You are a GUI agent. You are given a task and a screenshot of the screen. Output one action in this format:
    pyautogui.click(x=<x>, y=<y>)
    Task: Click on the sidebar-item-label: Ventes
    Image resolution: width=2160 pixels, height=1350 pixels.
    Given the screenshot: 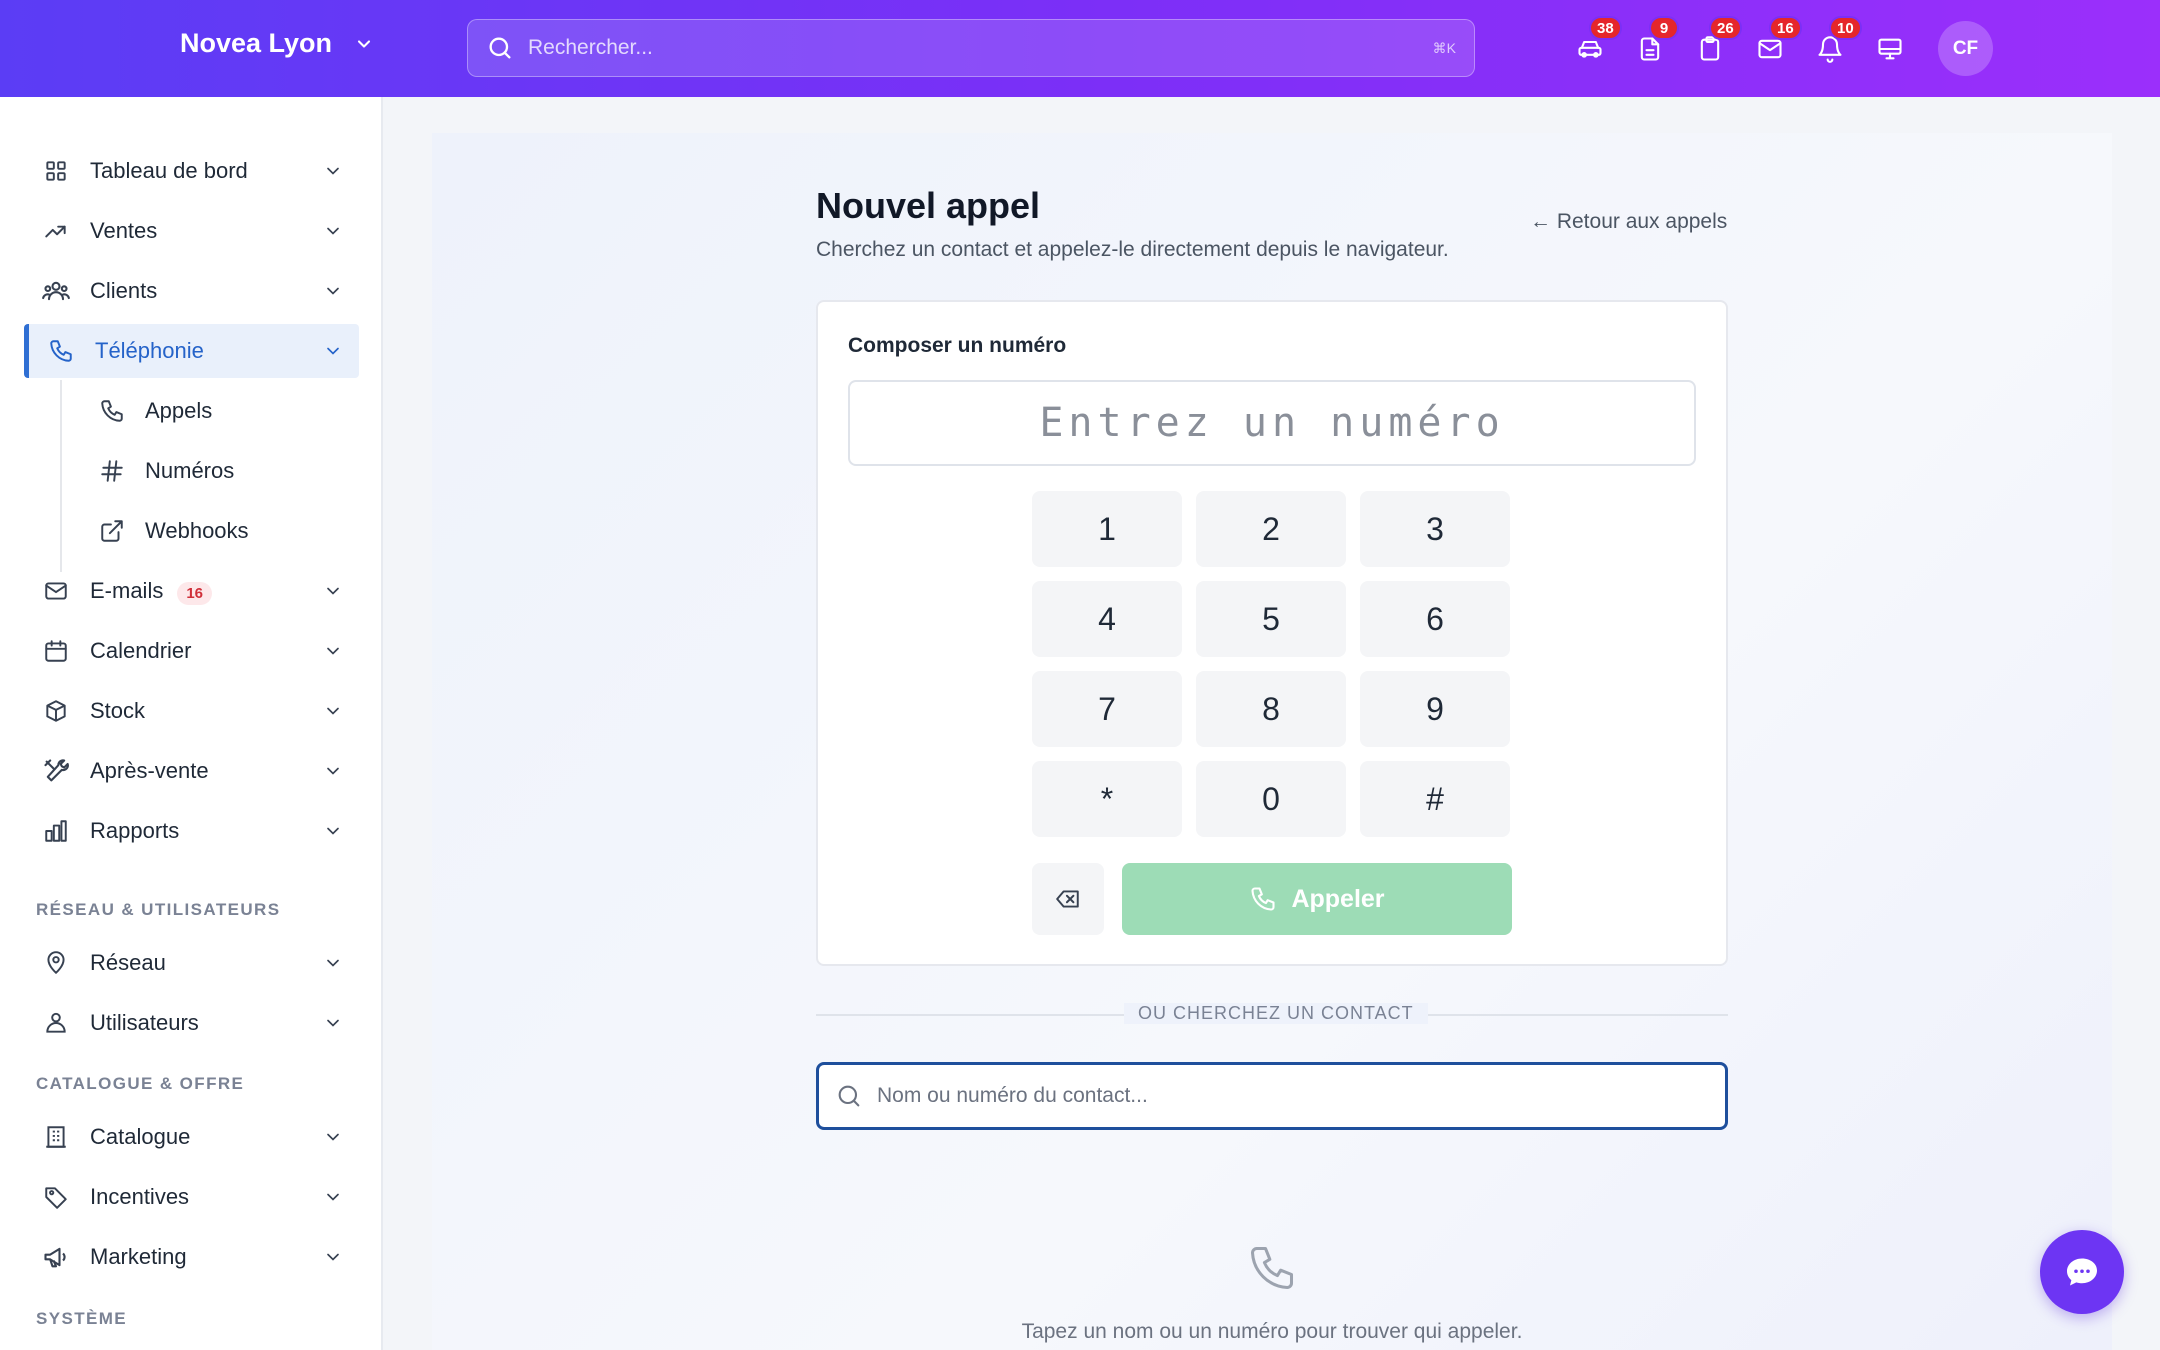 What is the action you would take?
    pyautogui.click(x=124, y=230)
    